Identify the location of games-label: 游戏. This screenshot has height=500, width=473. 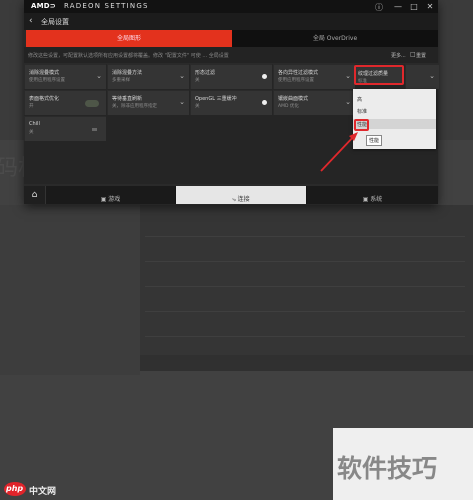
(114, 199).